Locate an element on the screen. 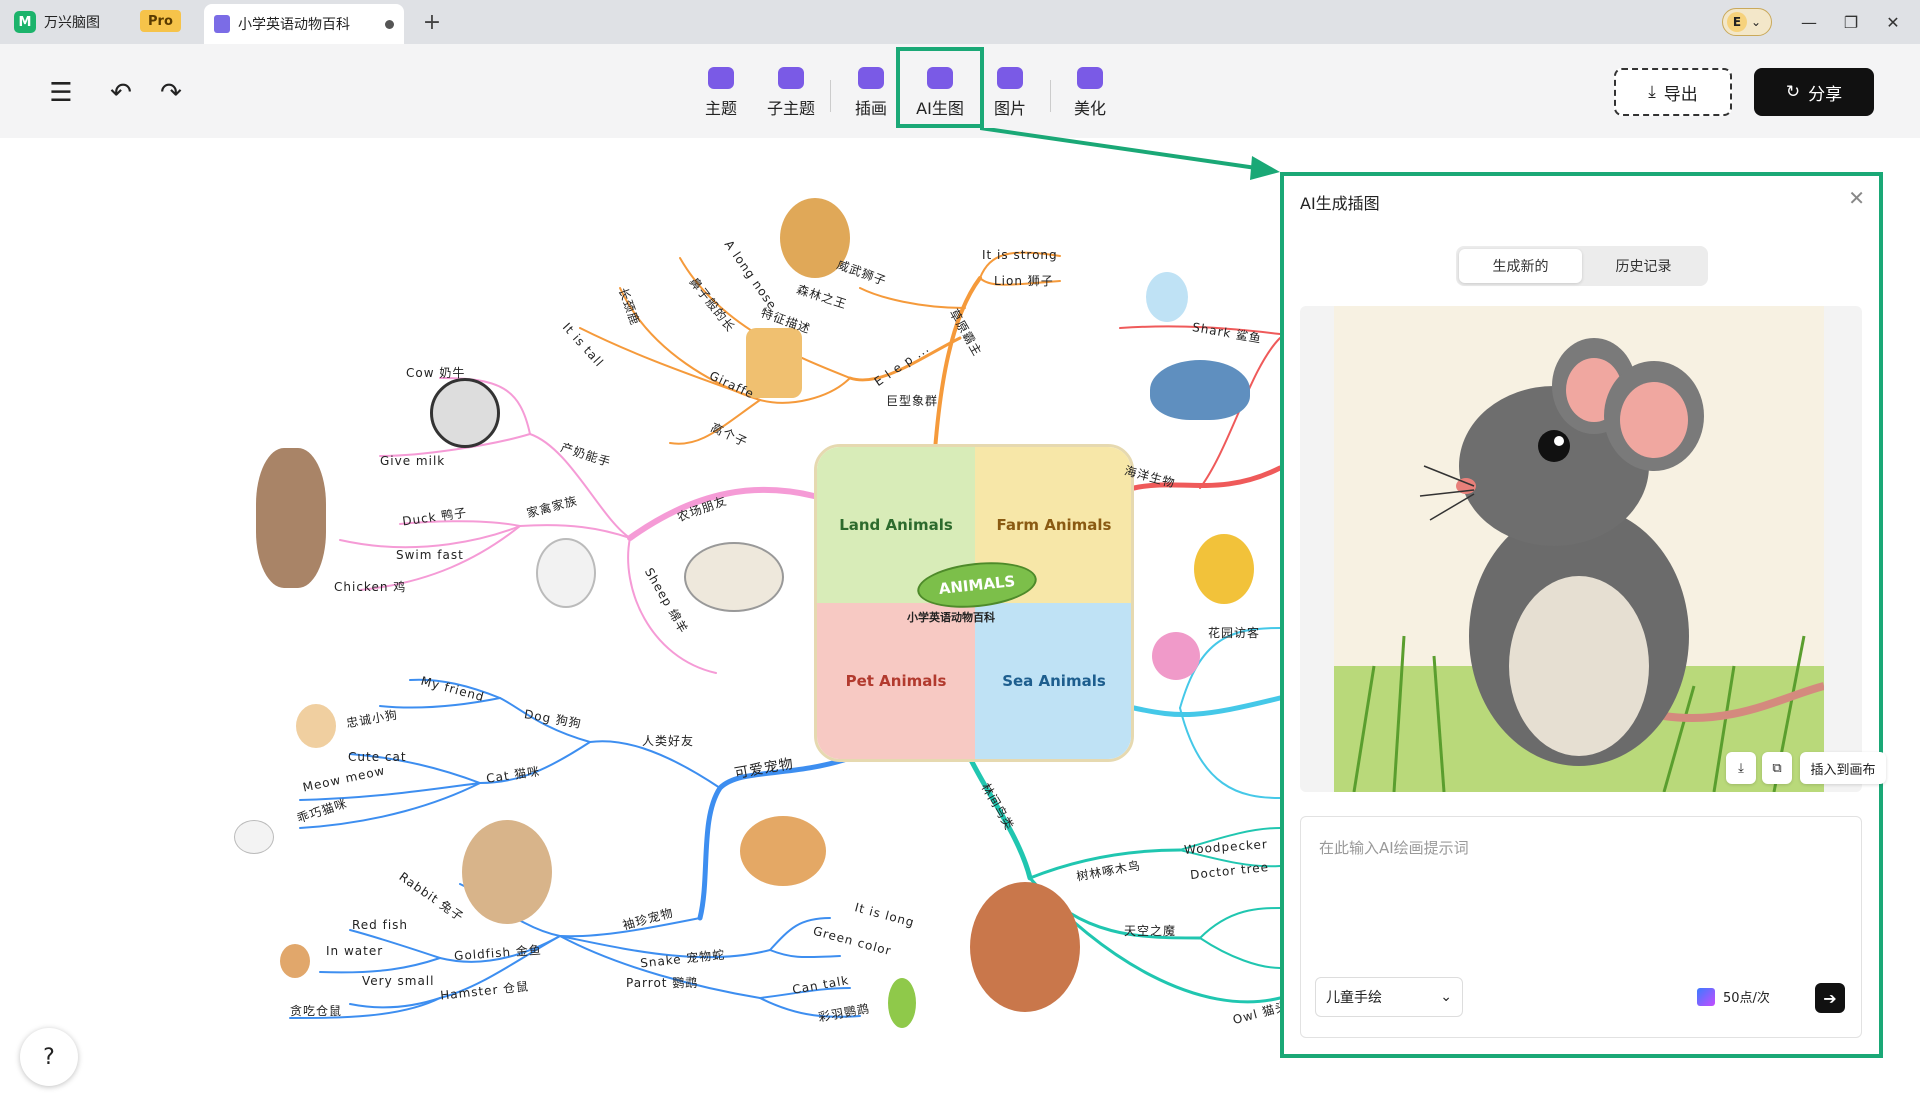 The image size is (1920, 1098). duck-illustration is located at coordinates (291, 518).